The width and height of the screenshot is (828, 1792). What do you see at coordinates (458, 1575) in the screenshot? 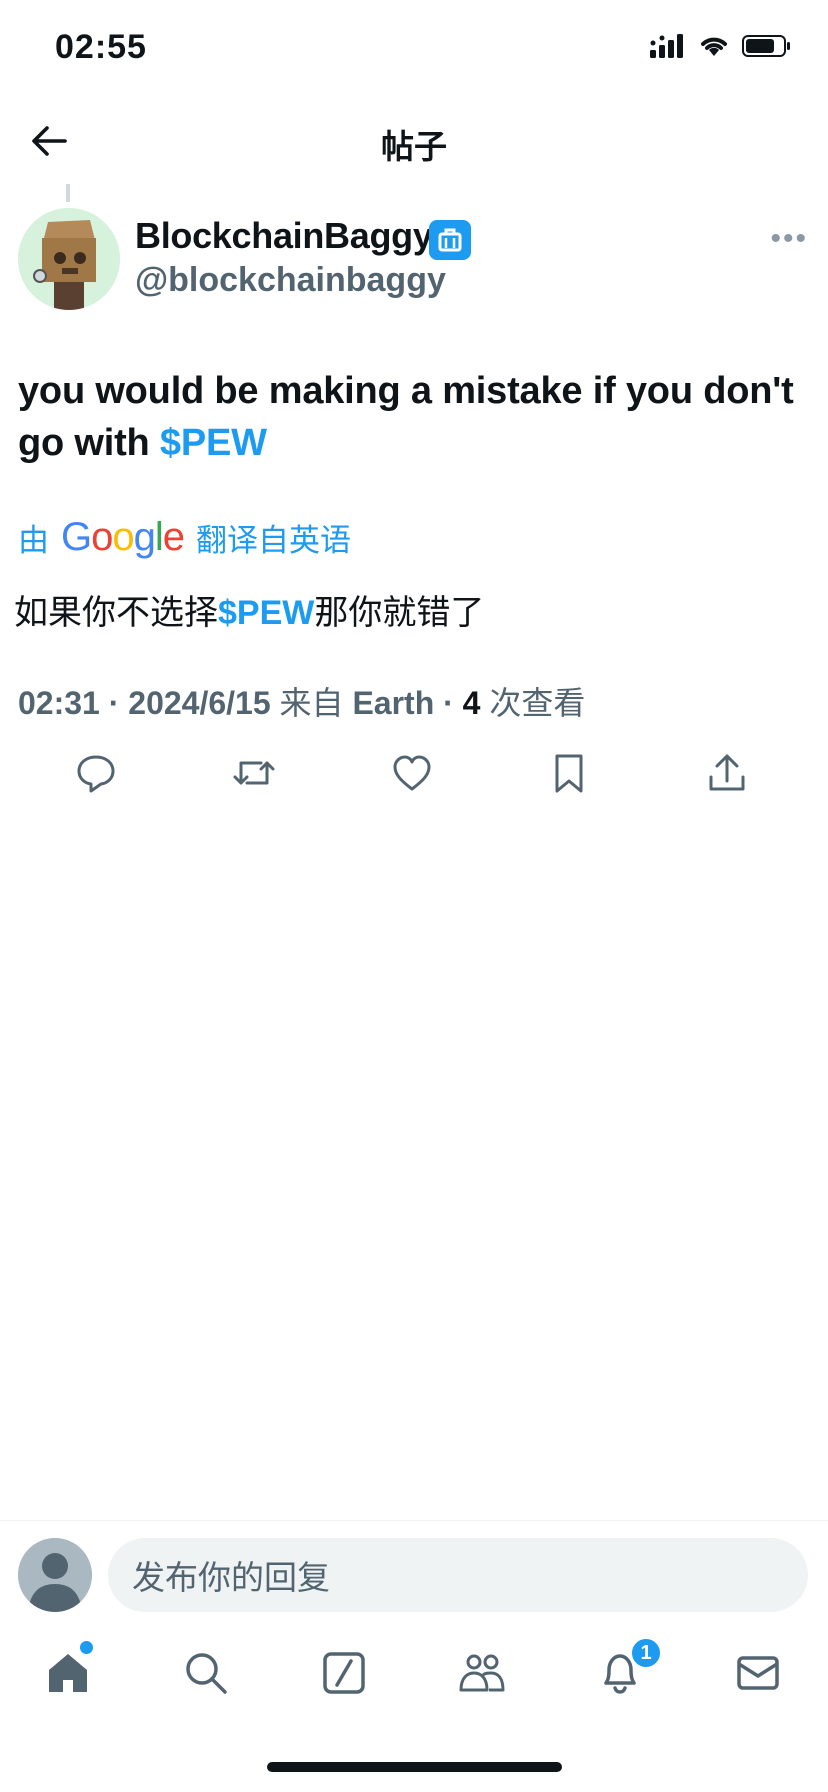
I see `reply-input: 发布你的回复` at bounding box center [458, 1575].